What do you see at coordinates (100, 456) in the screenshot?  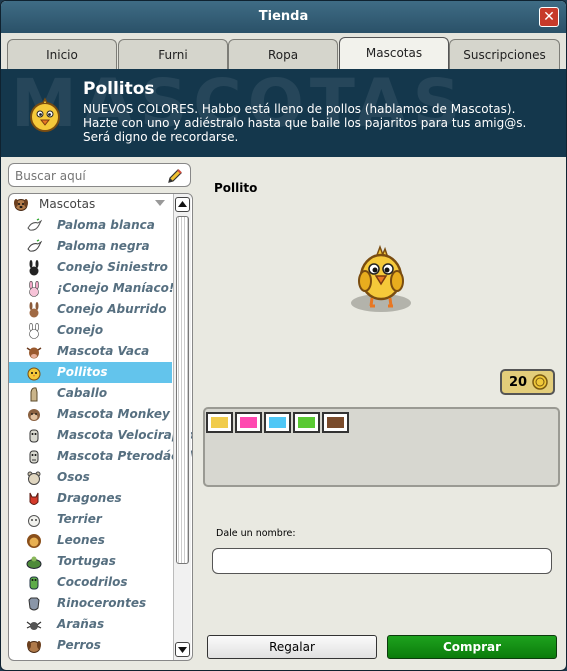 I see `tree-item: Mascota Pterodáctilo` at bounding box center [100, 456].